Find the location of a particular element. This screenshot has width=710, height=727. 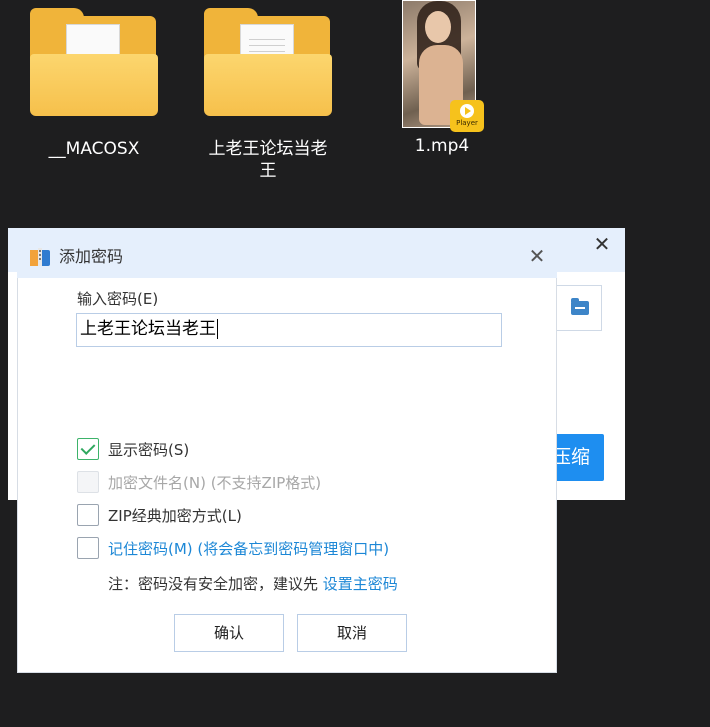

security-note: 注：密码没有安全加密，建议先 设置主密码 is located at coordinates (253, 584).